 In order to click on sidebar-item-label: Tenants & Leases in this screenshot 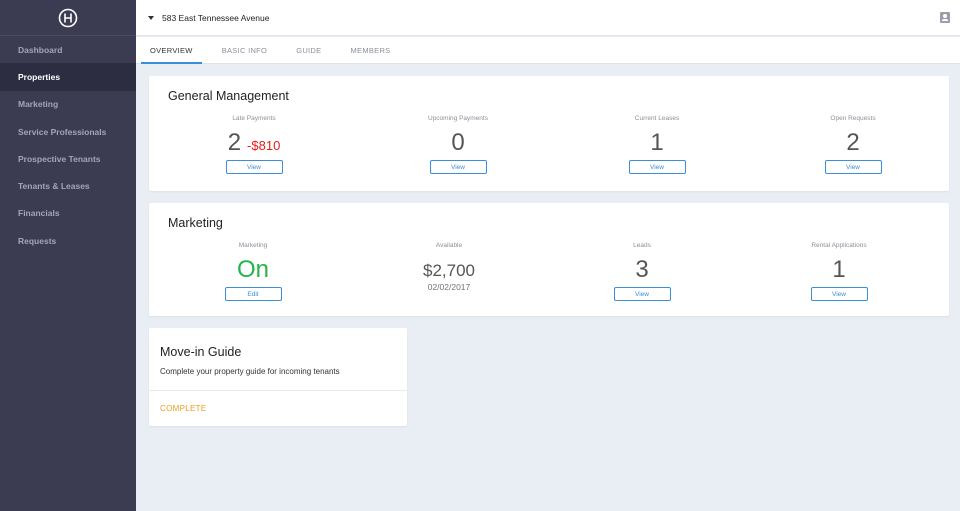, I will do `click(54, 186)`.